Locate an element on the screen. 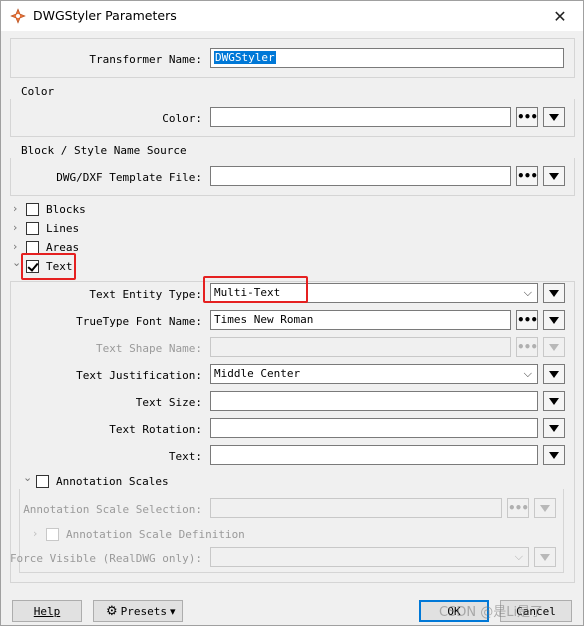 The width and height of the screenshot is (584, 626). template-file-input is located at coordinates (360, 176).